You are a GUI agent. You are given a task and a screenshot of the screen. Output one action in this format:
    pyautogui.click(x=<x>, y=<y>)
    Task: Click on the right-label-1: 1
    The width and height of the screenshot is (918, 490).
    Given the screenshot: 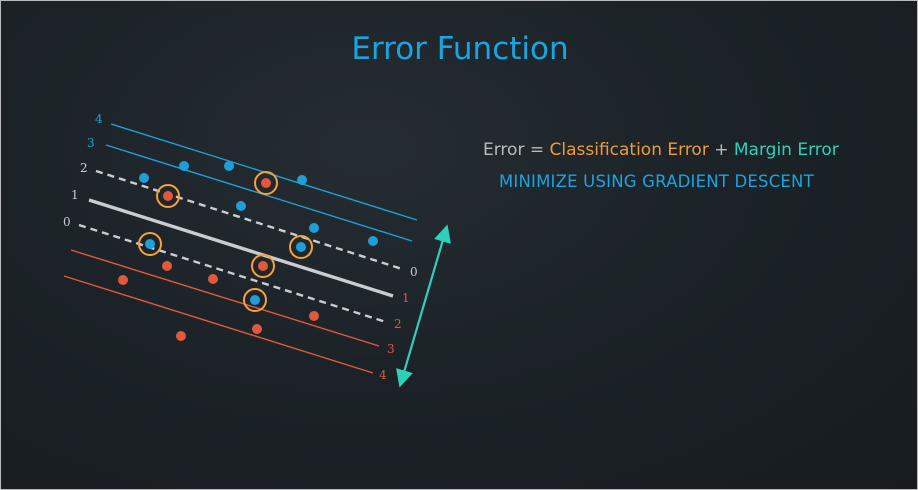 What is the action you would take?
    pyautogui.click(x=406, y=298)
    